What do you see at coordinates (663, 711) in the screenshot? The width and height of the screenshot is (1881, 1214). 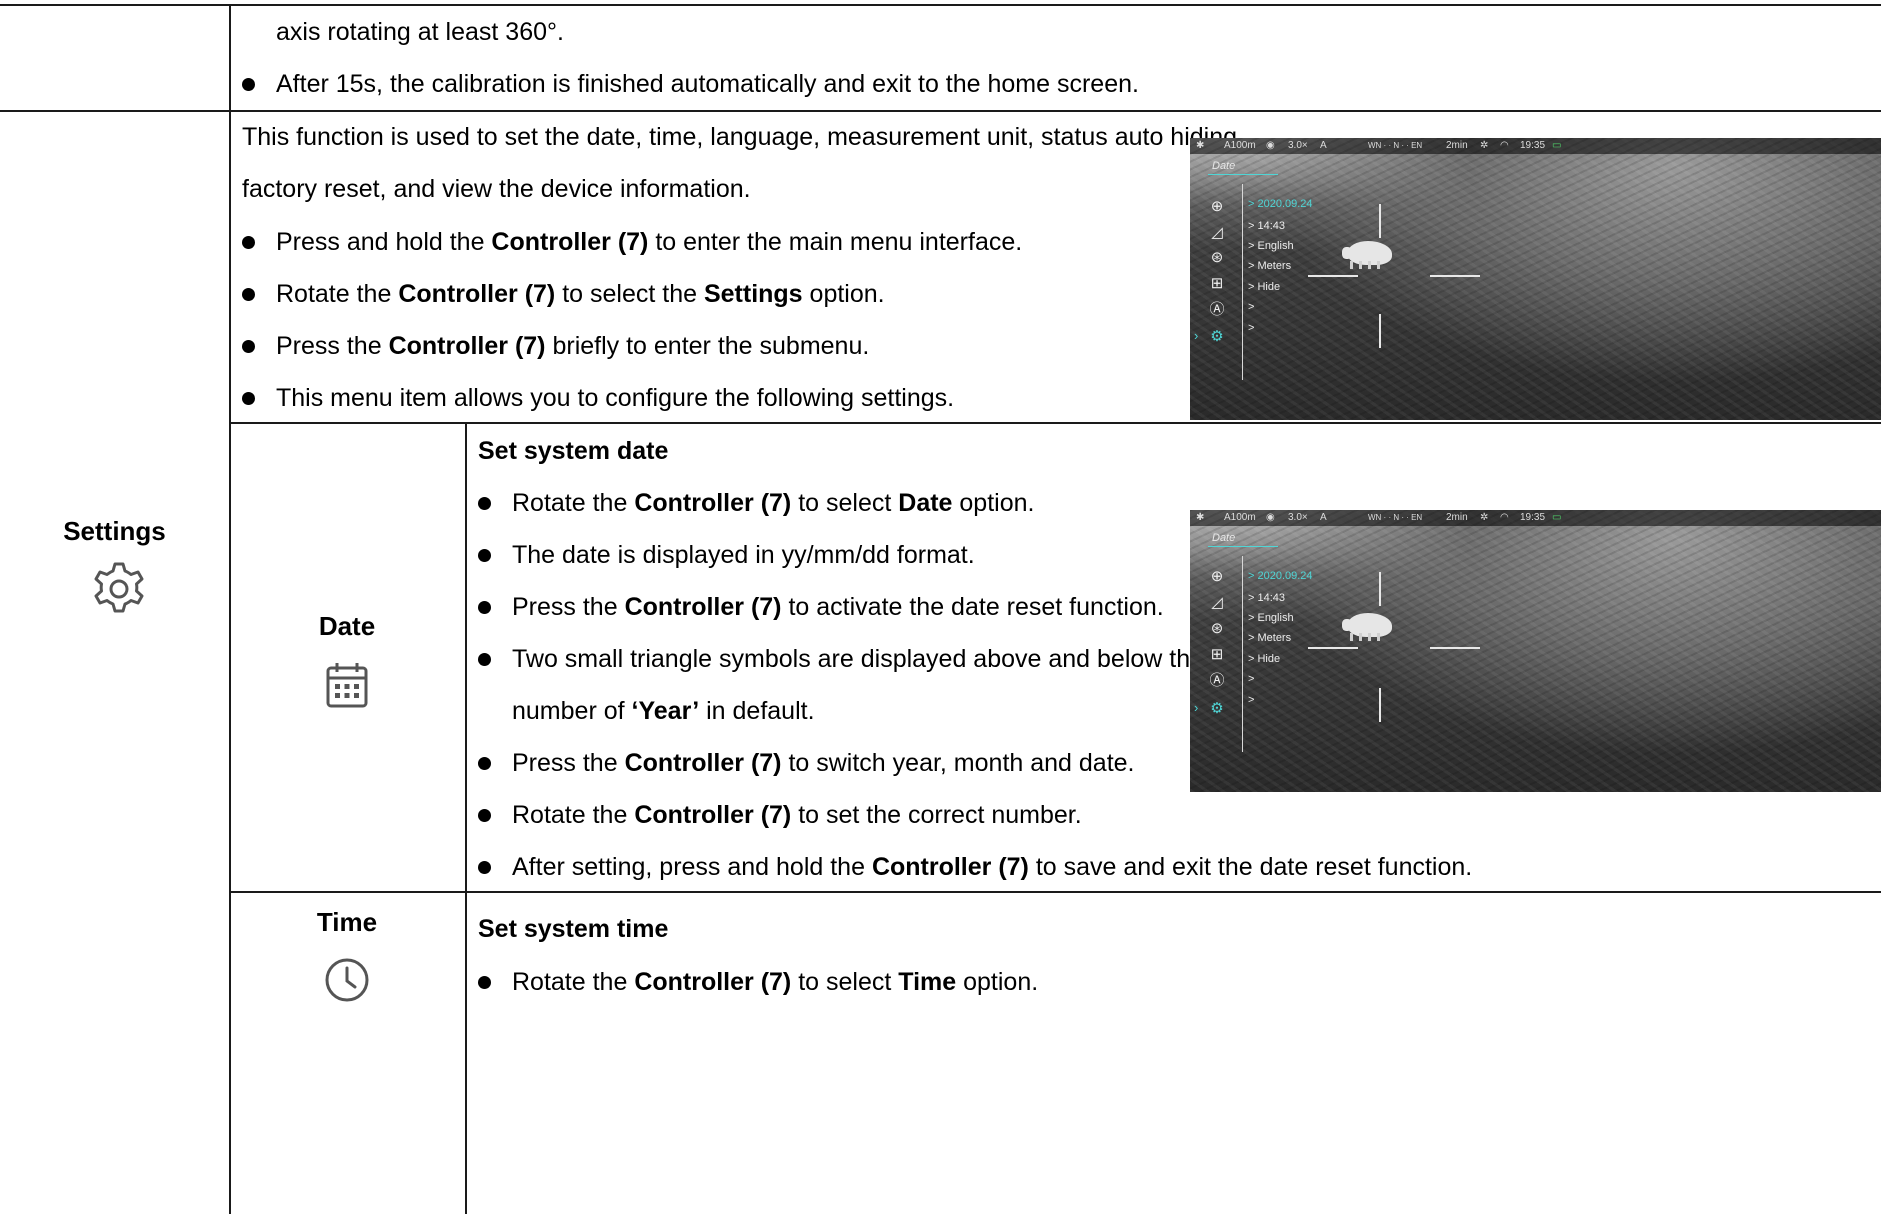 I see `date-bullet-4-line2: number of ‘Year’ in default.` at bounding box center [663, 711].